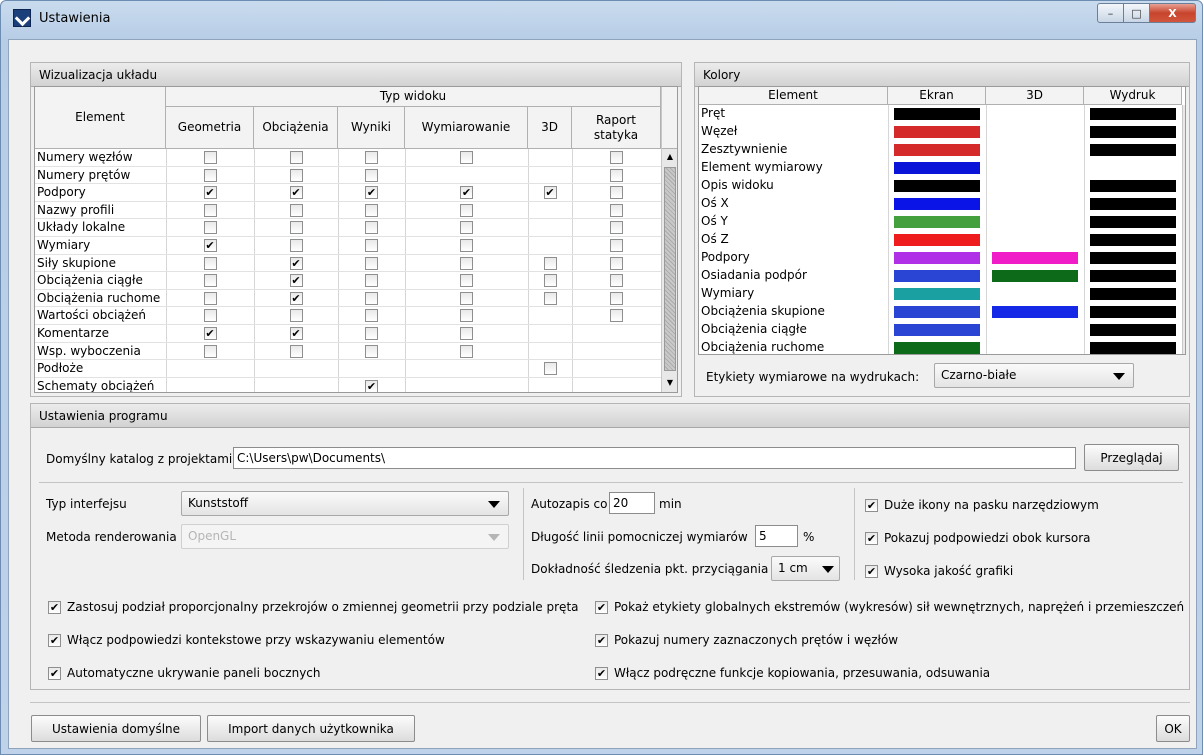 The image size is (1203, 755). Describe the element at coordinates (978, 538) in the screenshot. I see `option-checkbox: ✔ Pokazuj podpowiedzi obok kursora` at that location.